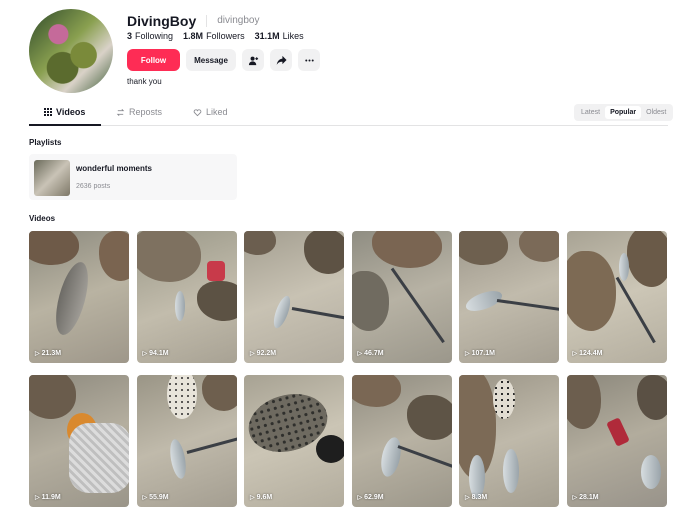 The width and height of the screenshot is (680, 509). Describe the element at coordinates (211, 60) in the screenshot. I see `message-button: Message` at that location.